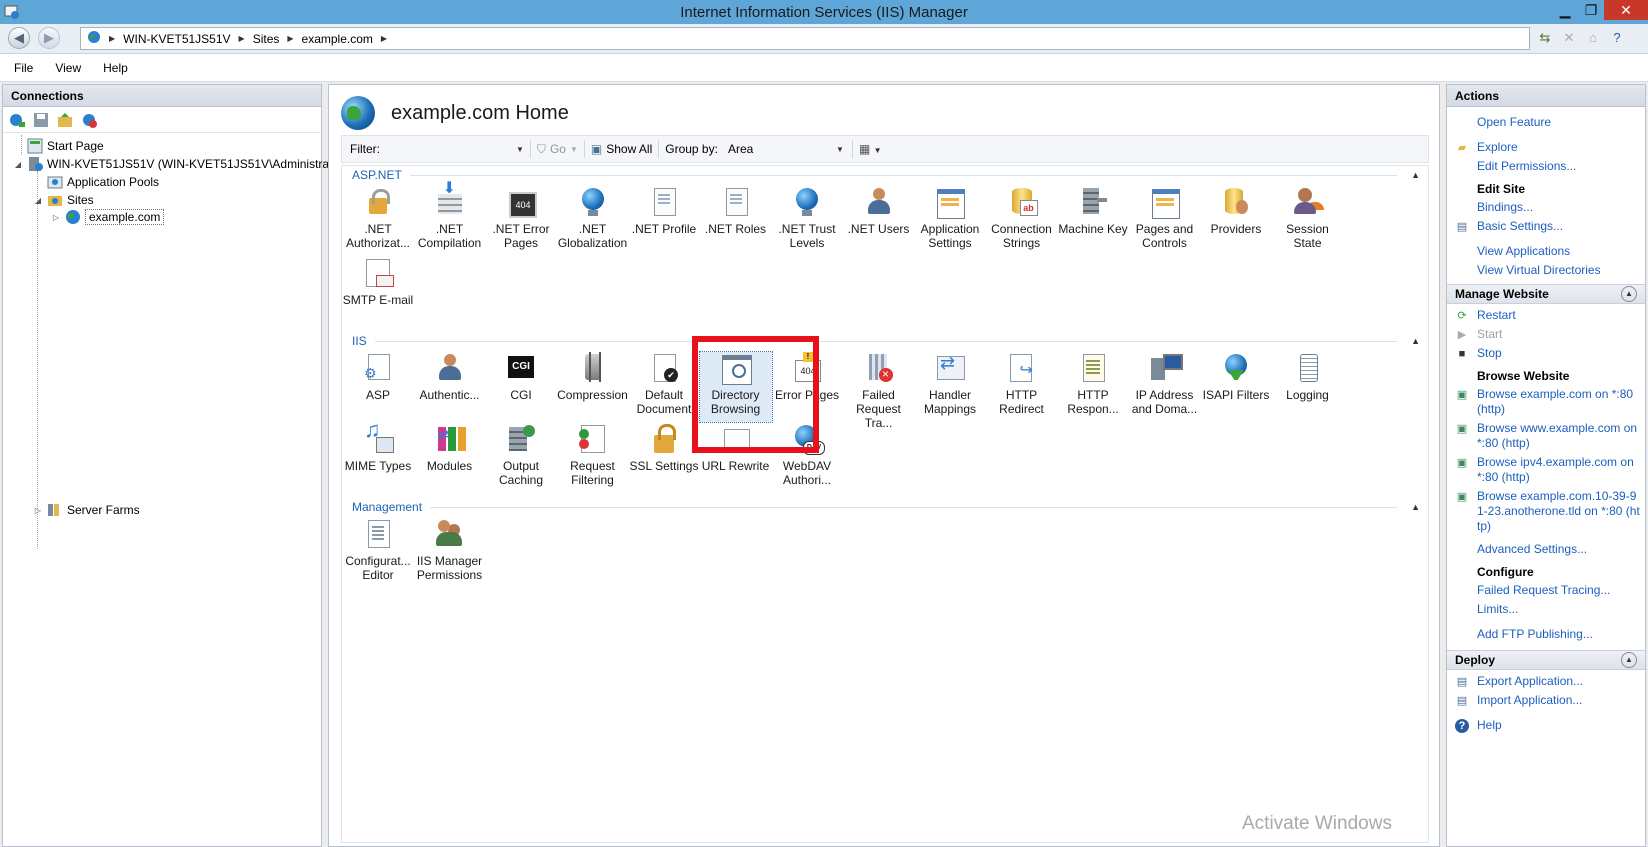 The height and width of the screenshot is (847, 1648). What do you see at coordinates (593, 458) in the screenshot?
I see `feature-tile-request-filtering: Request Filtering` at bounding box center [593, 458].